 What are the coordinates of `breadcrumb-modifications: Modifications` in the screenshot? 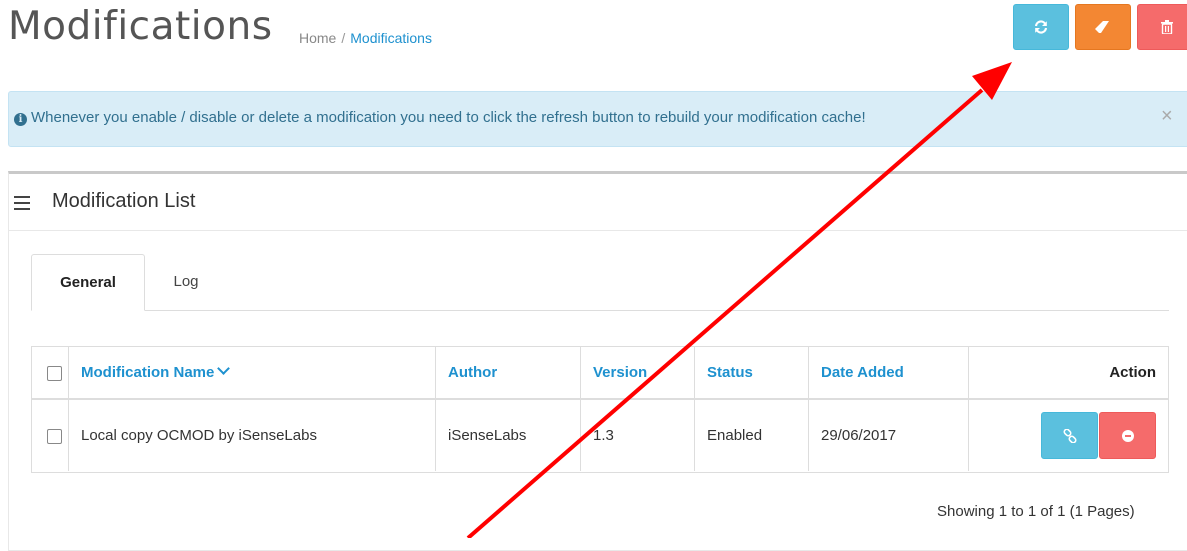 It's located at (391, 38).